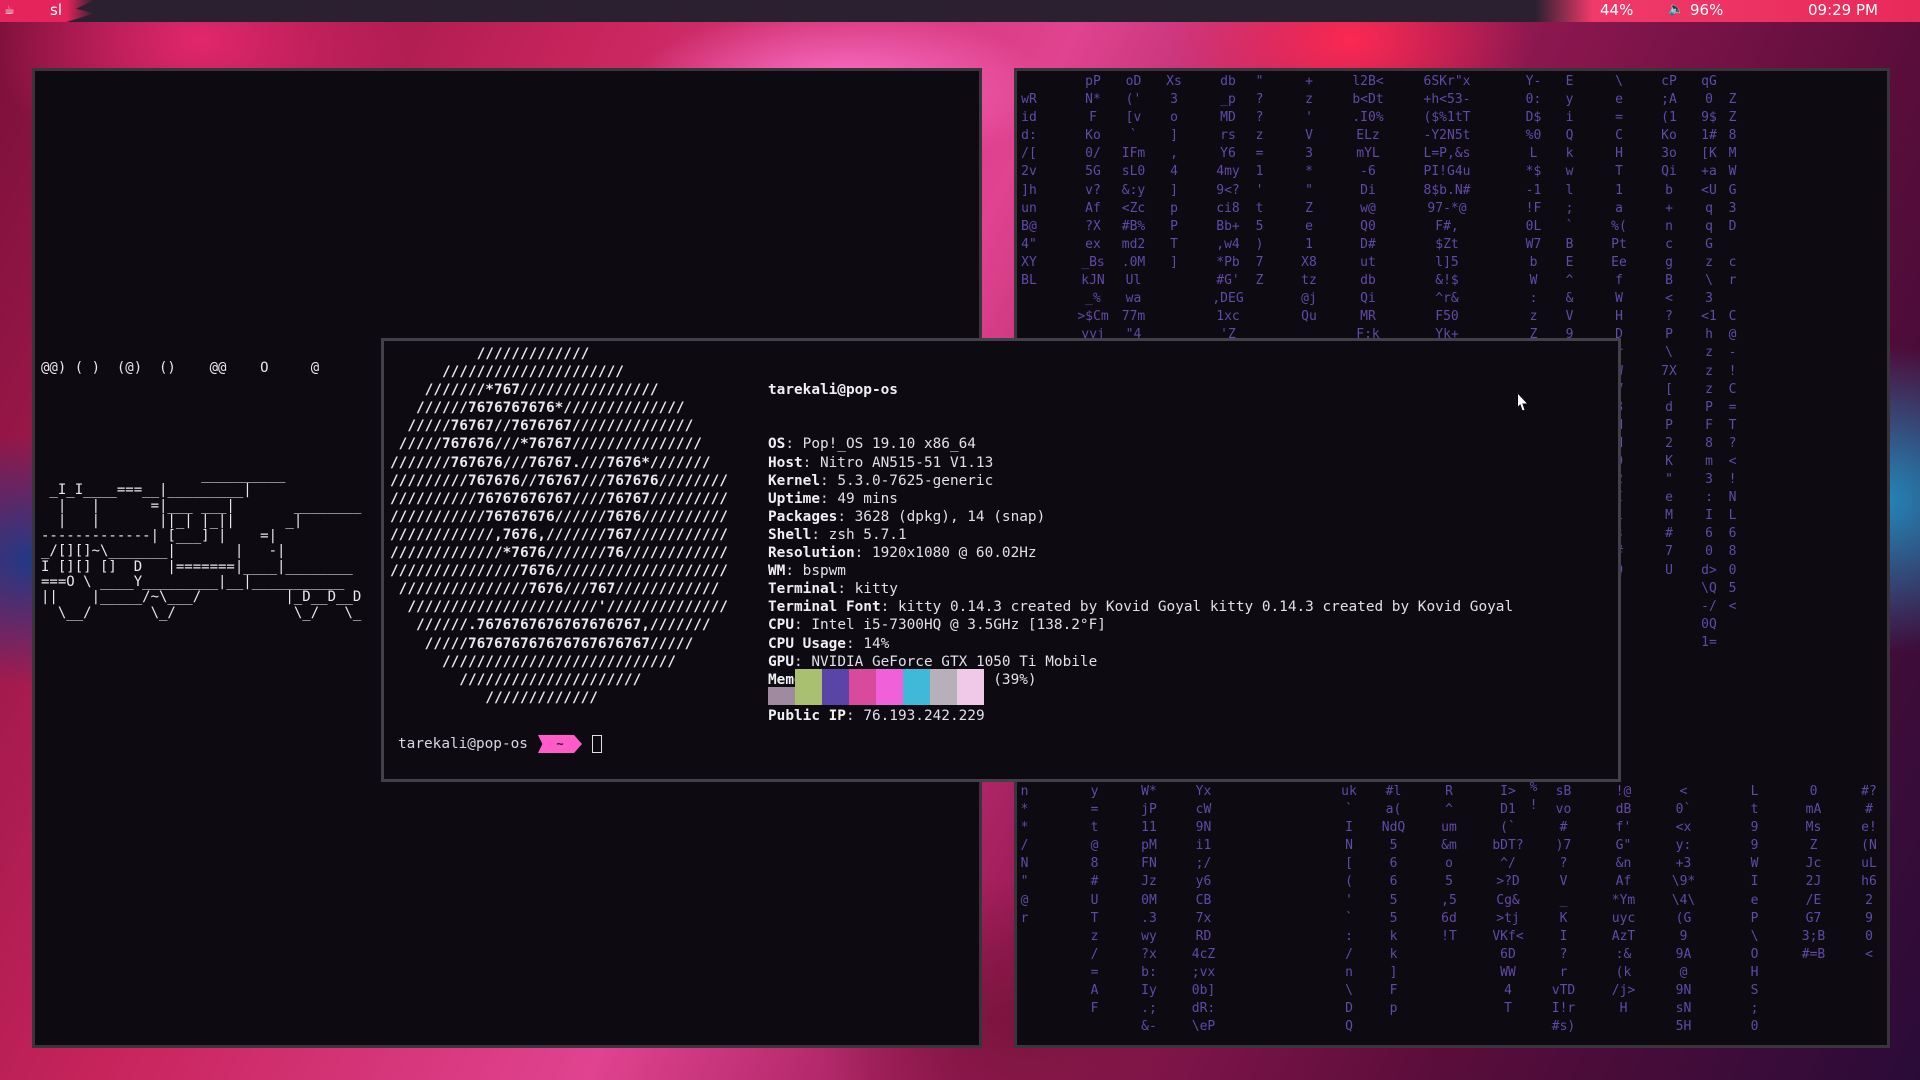 The height and width of the screenshot is (1080, 1920). What do you see at coordinates (824, 607) in the screenshot?
I see `info-key: Terminal Font` at bounding box center [824, 607].